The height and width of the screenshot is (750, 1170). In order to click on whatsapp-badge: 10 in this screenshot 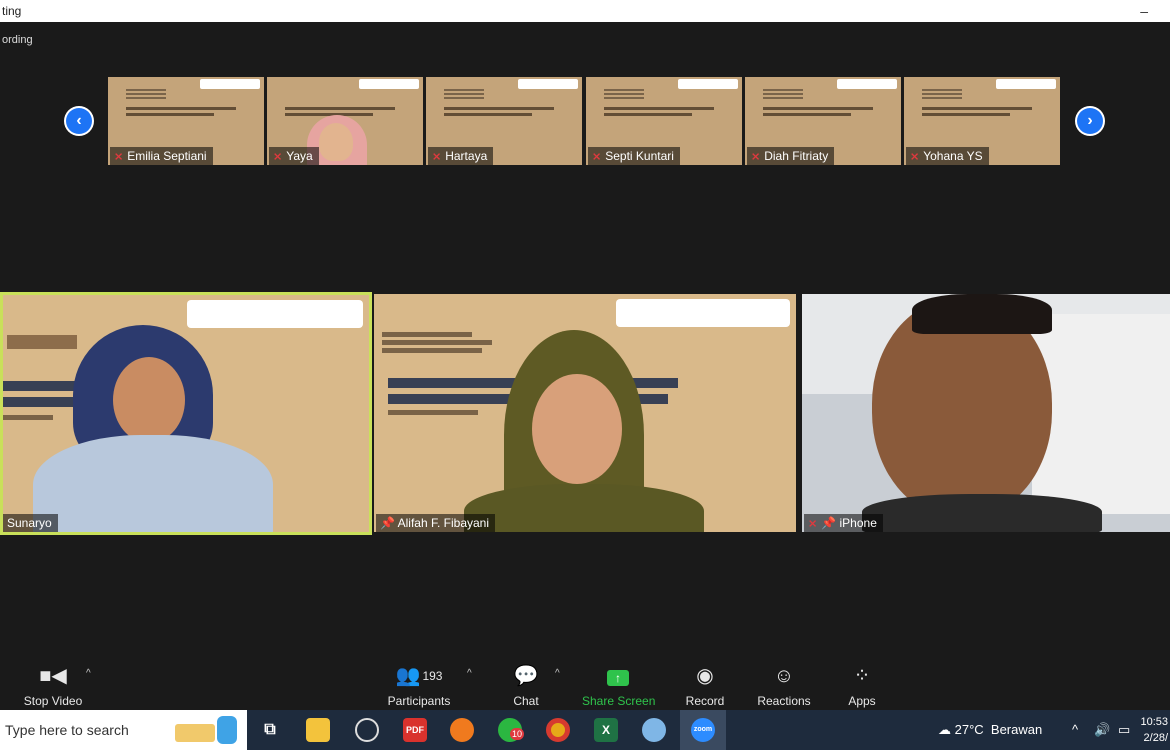, I will do `click(517, 734)`.